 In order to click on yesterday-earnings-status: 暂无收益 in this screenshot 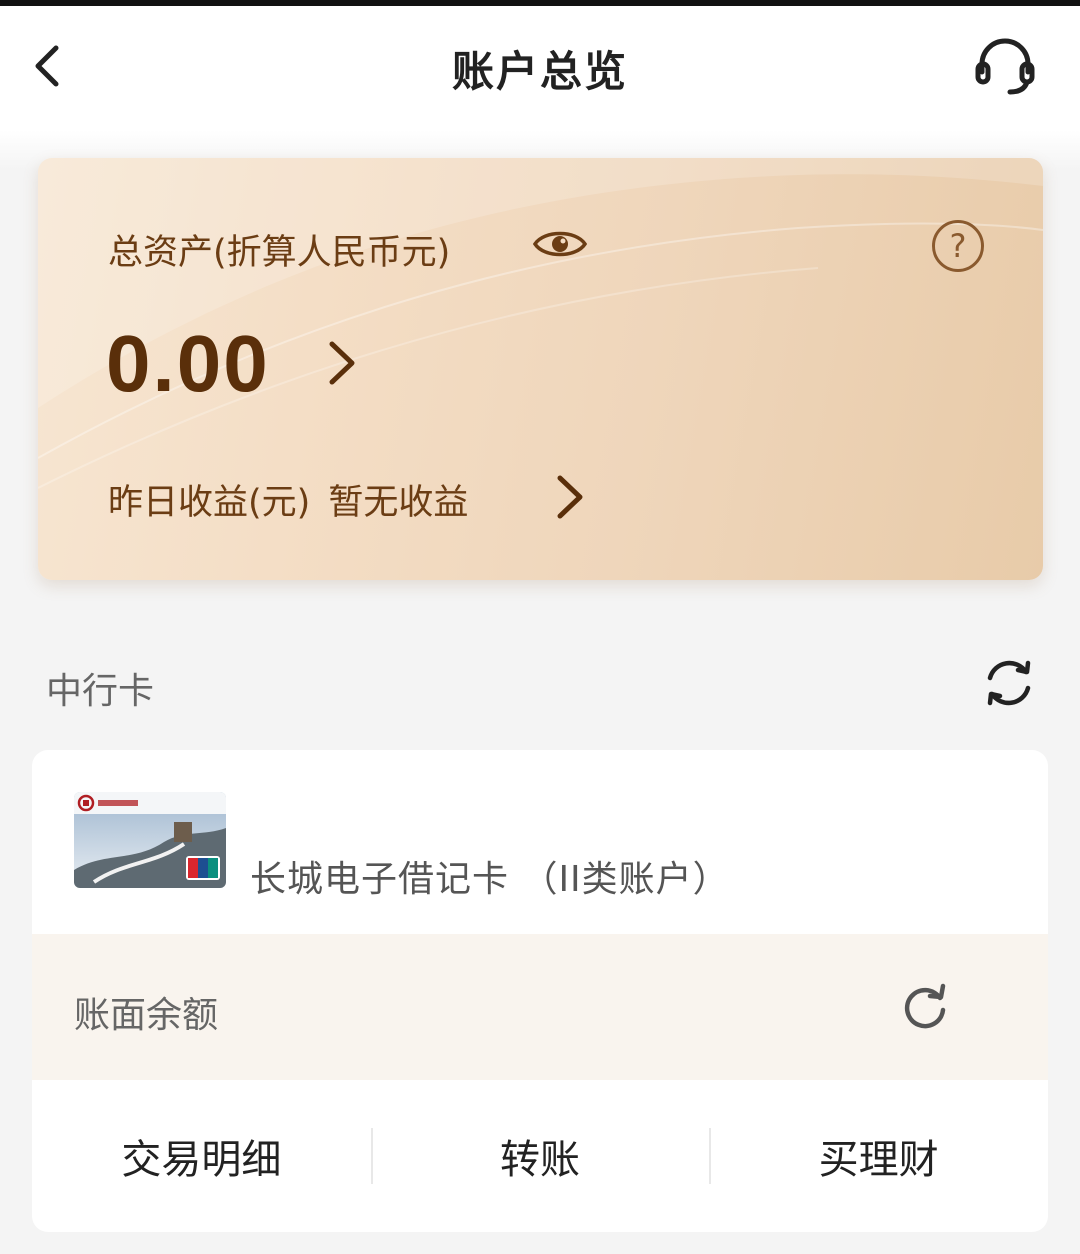, I will do `click(398, 503)`.